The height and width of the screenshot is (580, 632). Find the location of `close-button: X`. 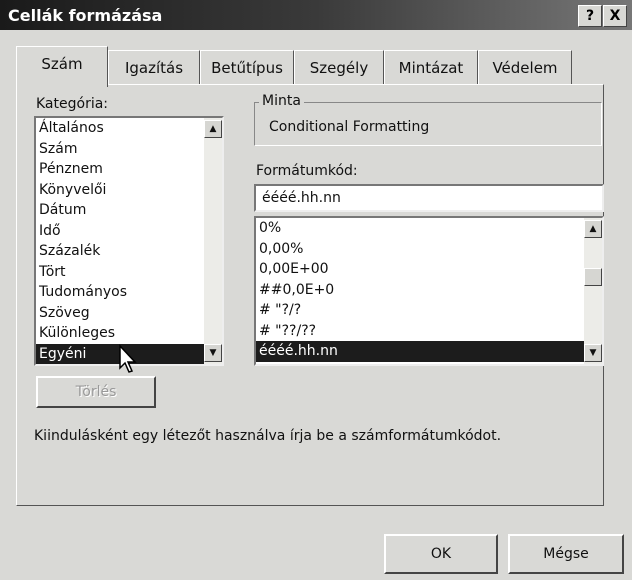

close-button: X is located at coordinates (615, 16).